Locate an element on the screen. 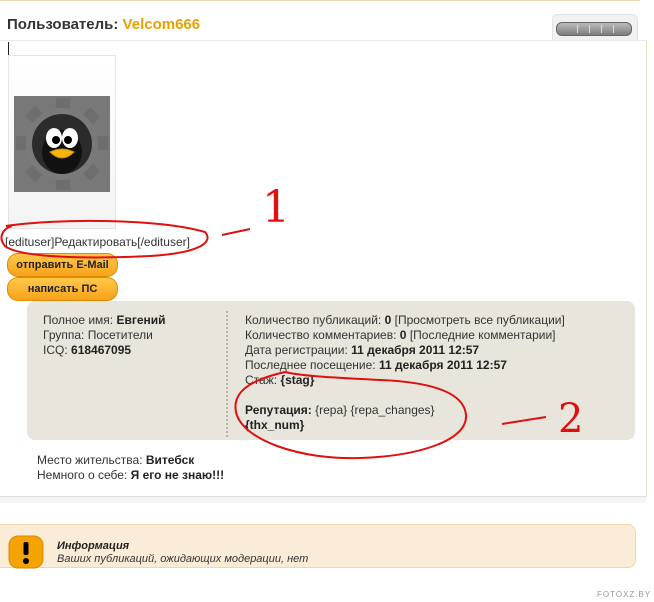 The width and height of the screenshot is (654, 602). reputation-label: Репутация: is located at coordinates (278, 410).